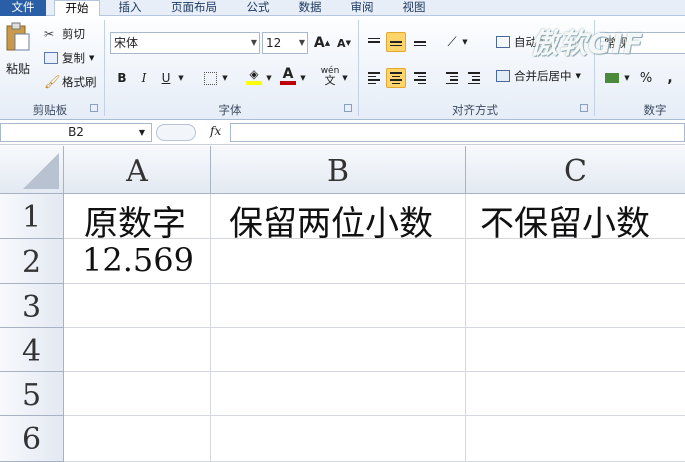 The height and width of the screenshot is (462, 685). What do you see at coordinates (288, 76) in the screenshot?
I see `font-color-button: A` at bounding box center [288, 76].